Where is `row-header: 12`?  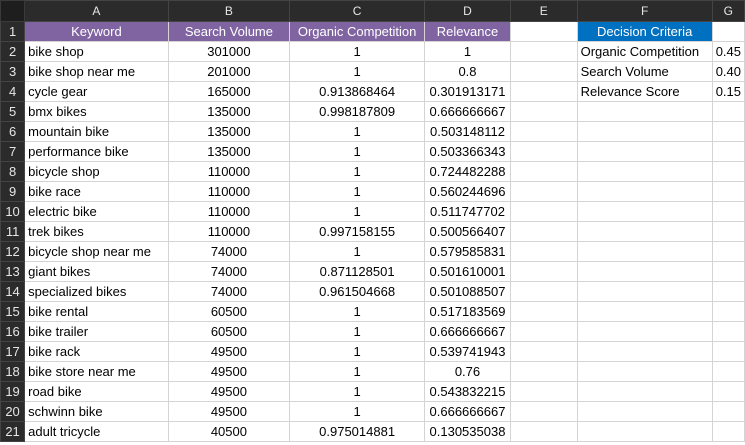 row-header: 12 is located at coordinates (13, 251).